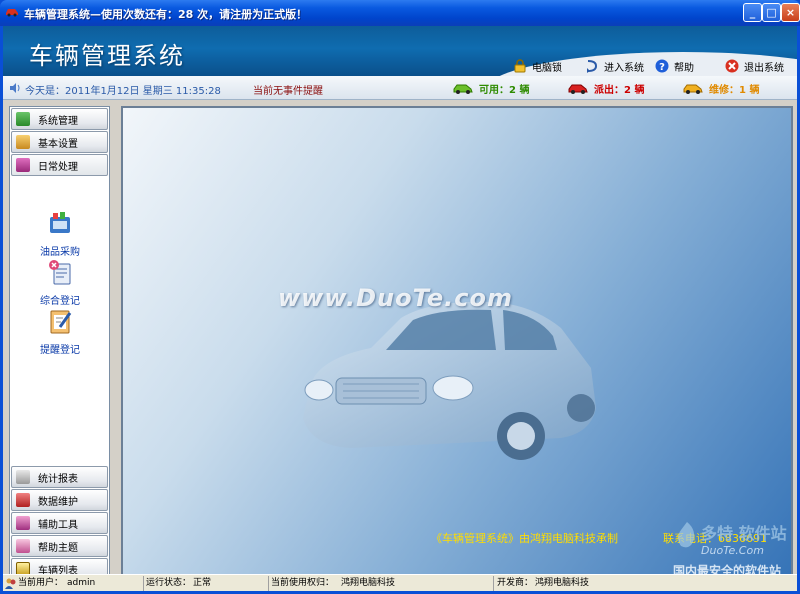 This screenshot has height=594, width=800. What do you see at coordinates (764, 68) in the screenshot?
I see `exit-system-label: 退出系统` at bounding box center [764, 68].